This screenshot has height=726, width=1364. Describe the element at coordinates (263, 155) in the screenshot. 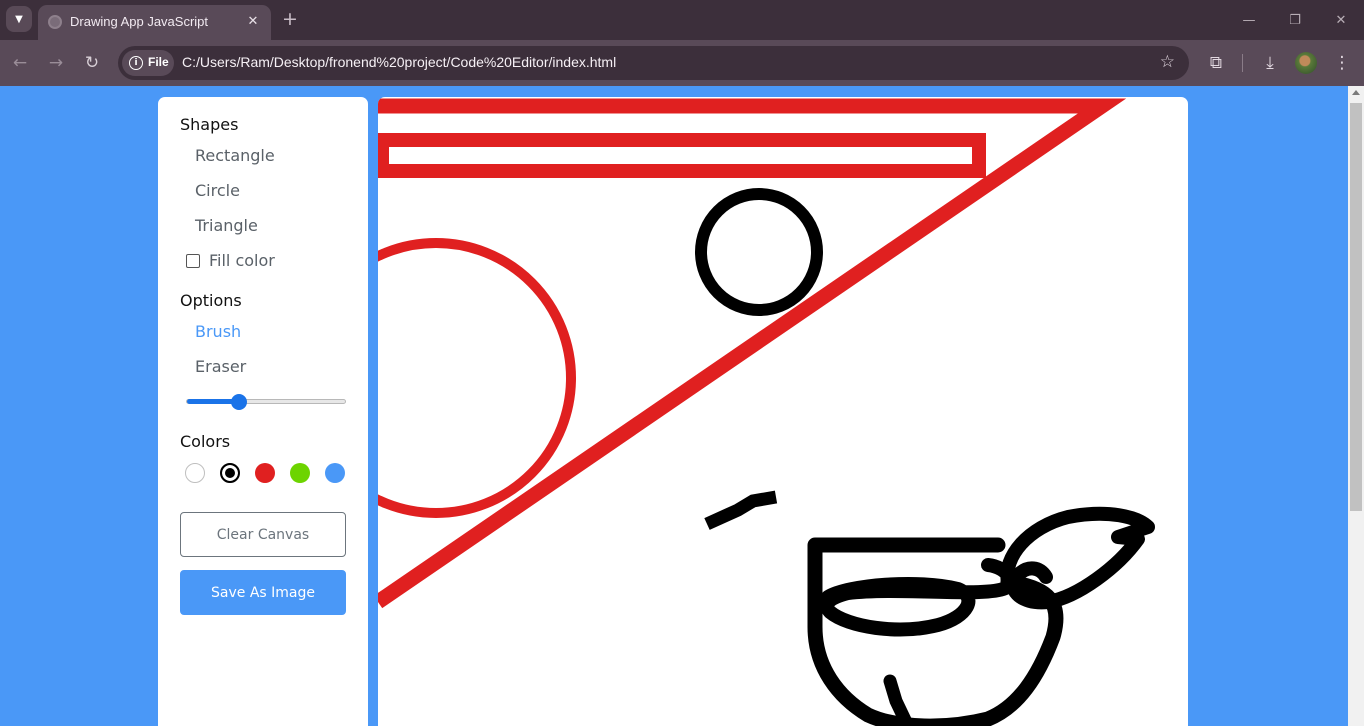

I see `rectangle-tool: Rectangle` at that location.